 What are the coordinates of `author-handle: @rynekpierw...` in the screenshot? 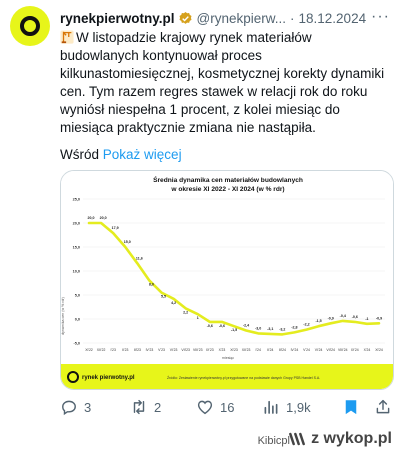 It's located at (241, 18).